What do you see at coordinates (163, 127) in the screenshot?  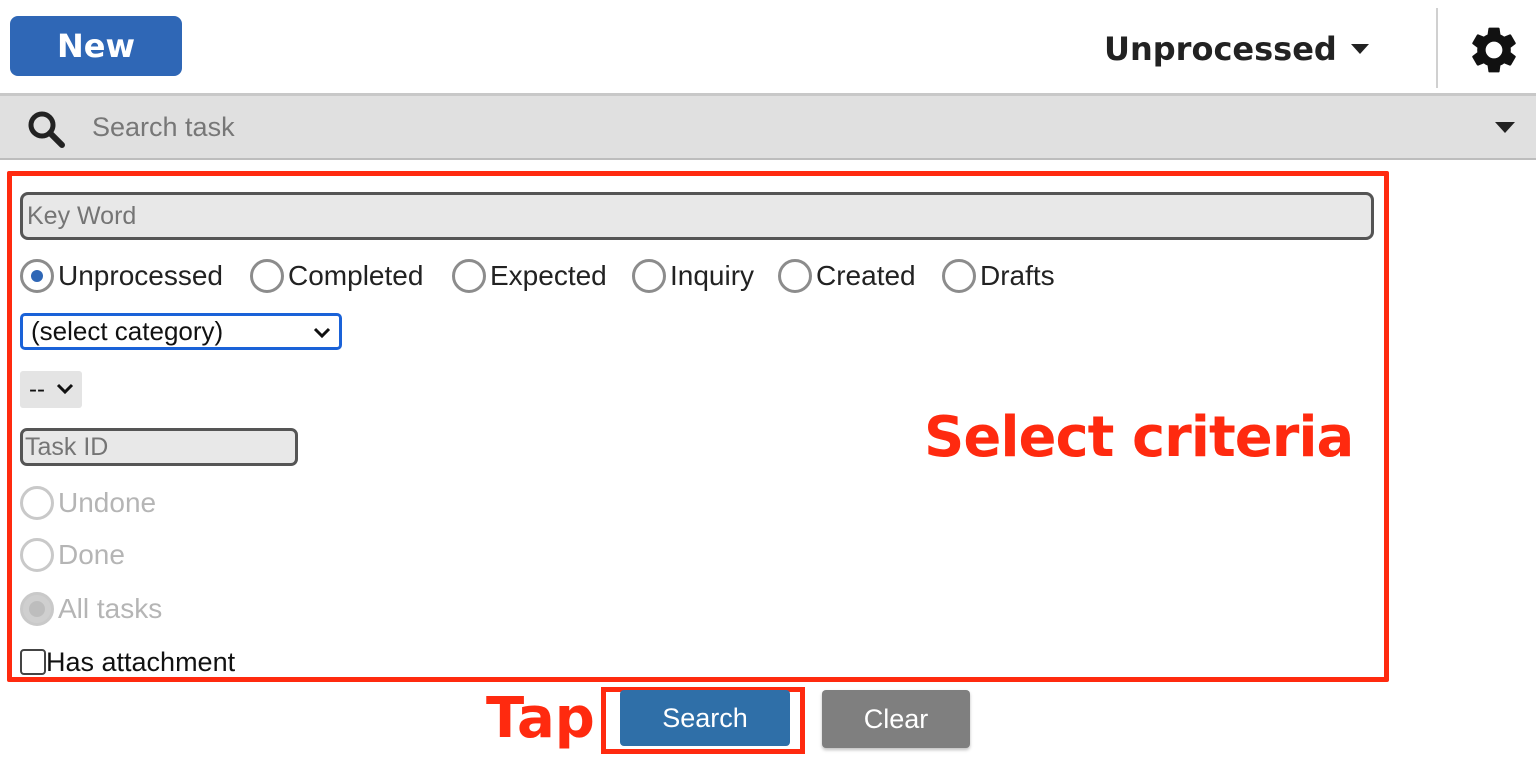 I see `search-placeholder: Search task` at bounding box center [163, 127].